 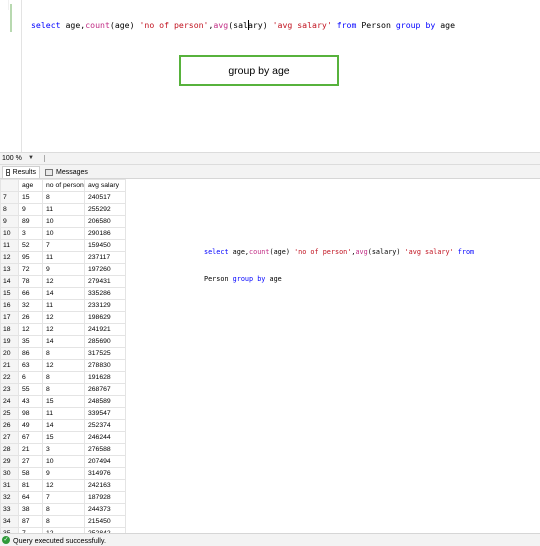 What do you see at coordinates (63, 509) in the screenshot?
I see `table-row: 33 38 8 244373` at bounding box center [63, 509].